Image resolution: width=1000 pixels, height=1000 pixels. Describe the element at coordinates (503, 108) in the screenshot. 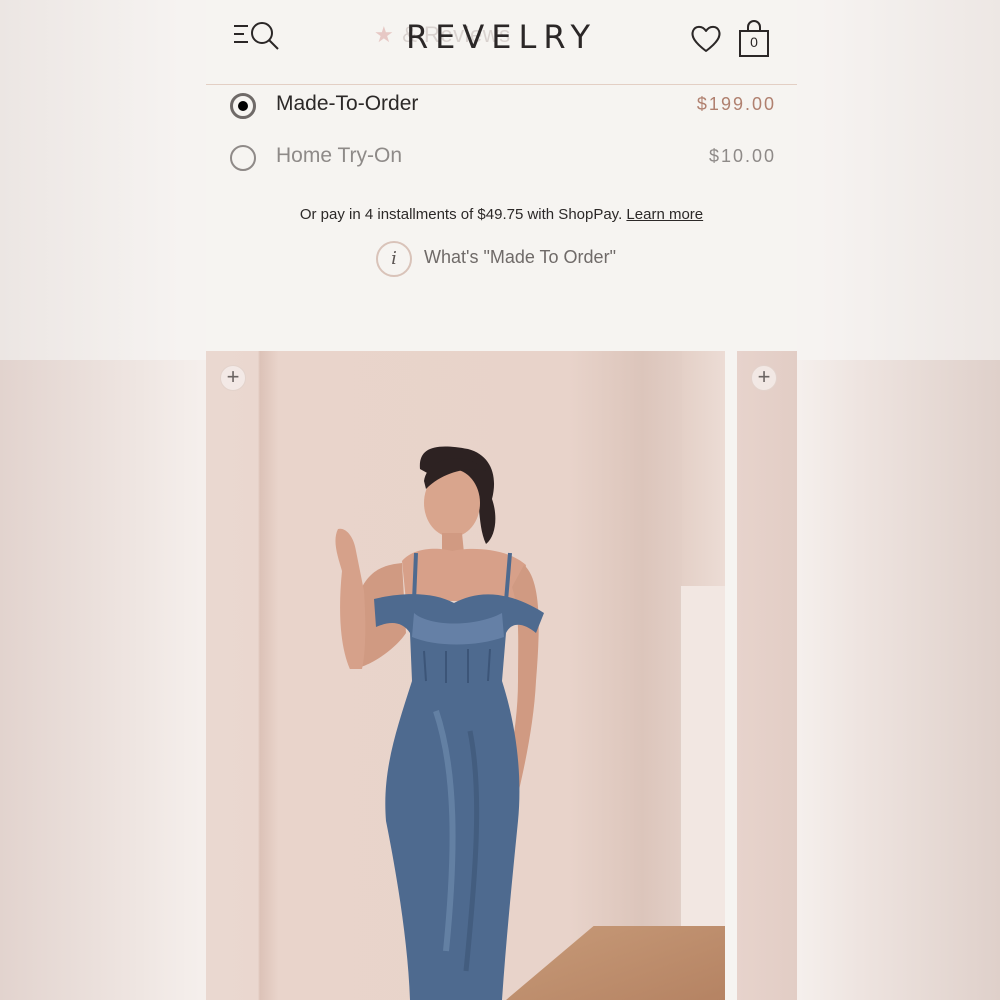

I see `option-made-to-order: Made-To-Order $199.00` at that location.